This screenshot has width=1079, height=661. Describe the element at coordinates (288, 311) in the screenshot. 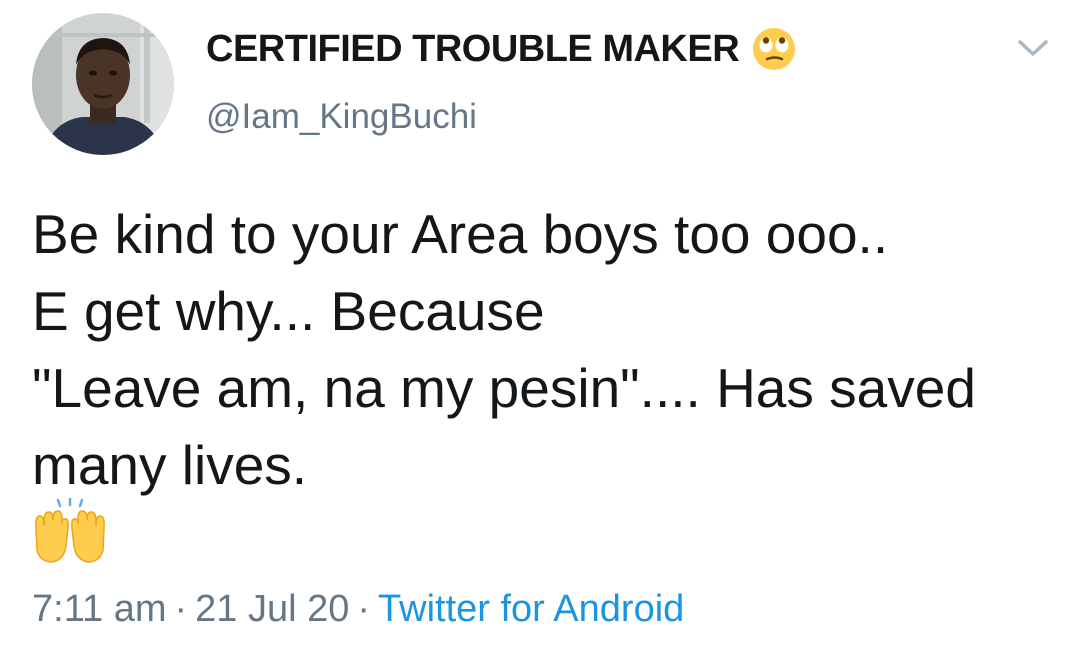

I see `tweet-text-line: E get why... Because` at that location.